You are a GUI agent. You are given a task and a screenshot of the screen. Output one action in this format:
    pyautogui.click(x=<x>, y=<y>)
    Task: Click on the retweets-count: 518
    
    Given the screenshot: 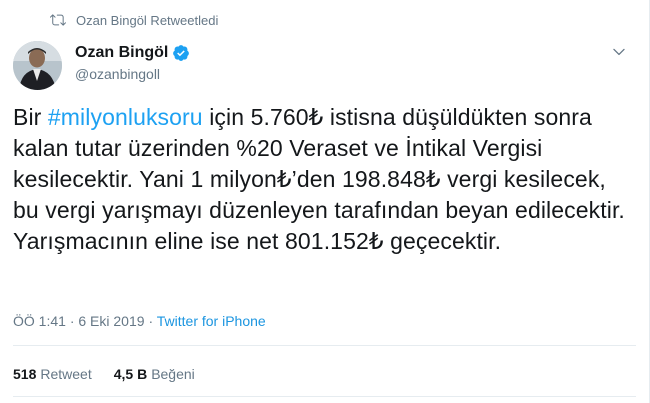 What is the action you would take?
    pyautogui.click(x=25, y=374)
    